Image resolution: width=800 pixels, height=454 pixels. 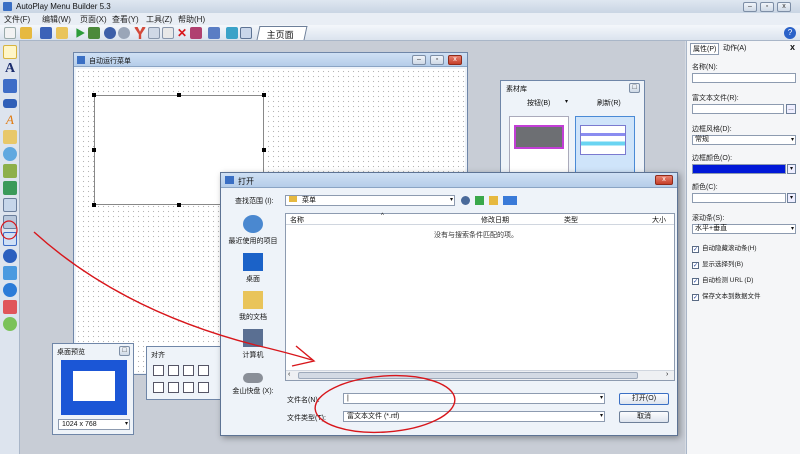 What do you see at coordinates (419, 60) in the screenshot?
I see `menu-window-minimize: –` at bounding box center [419, 60].